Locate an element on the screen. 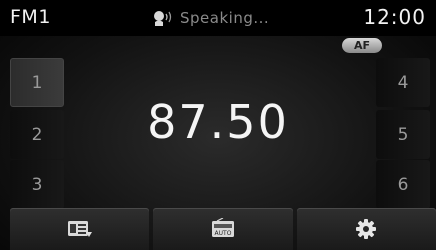  preset-1: 1 is located at coordinates (37, 82).